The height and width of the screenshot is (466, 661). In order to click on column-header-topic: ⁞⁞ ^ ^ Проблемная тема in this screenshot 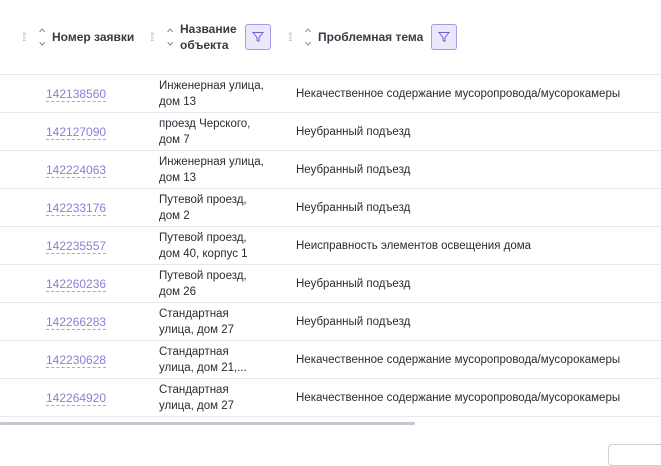, I will do `click(373, 37)`.